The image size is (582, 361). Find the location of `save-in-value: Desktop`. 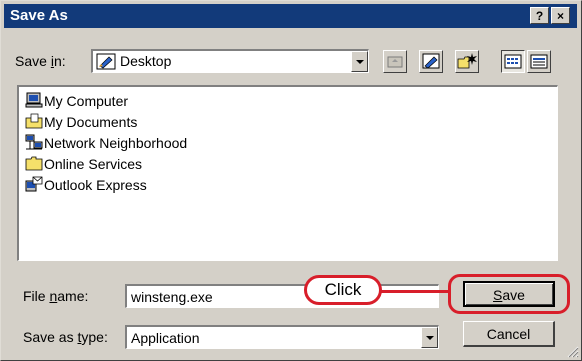

save-in-value: Desktop is located at coordinates (146, 61).